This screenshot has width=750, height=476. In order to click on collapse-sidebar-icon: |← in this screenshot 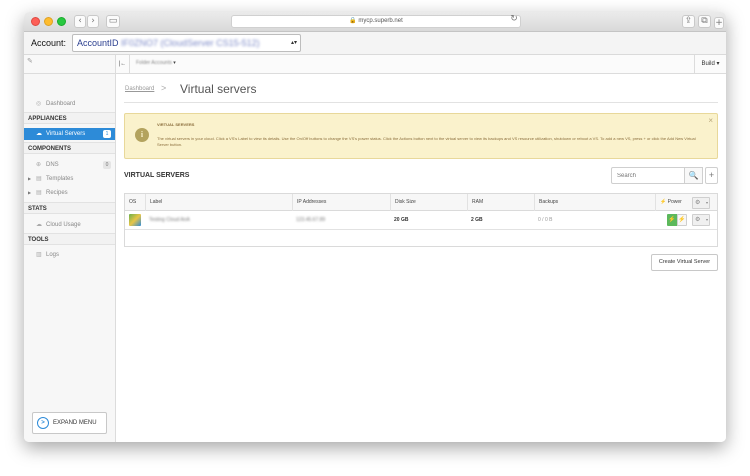, I will do `click(123, 64)`.